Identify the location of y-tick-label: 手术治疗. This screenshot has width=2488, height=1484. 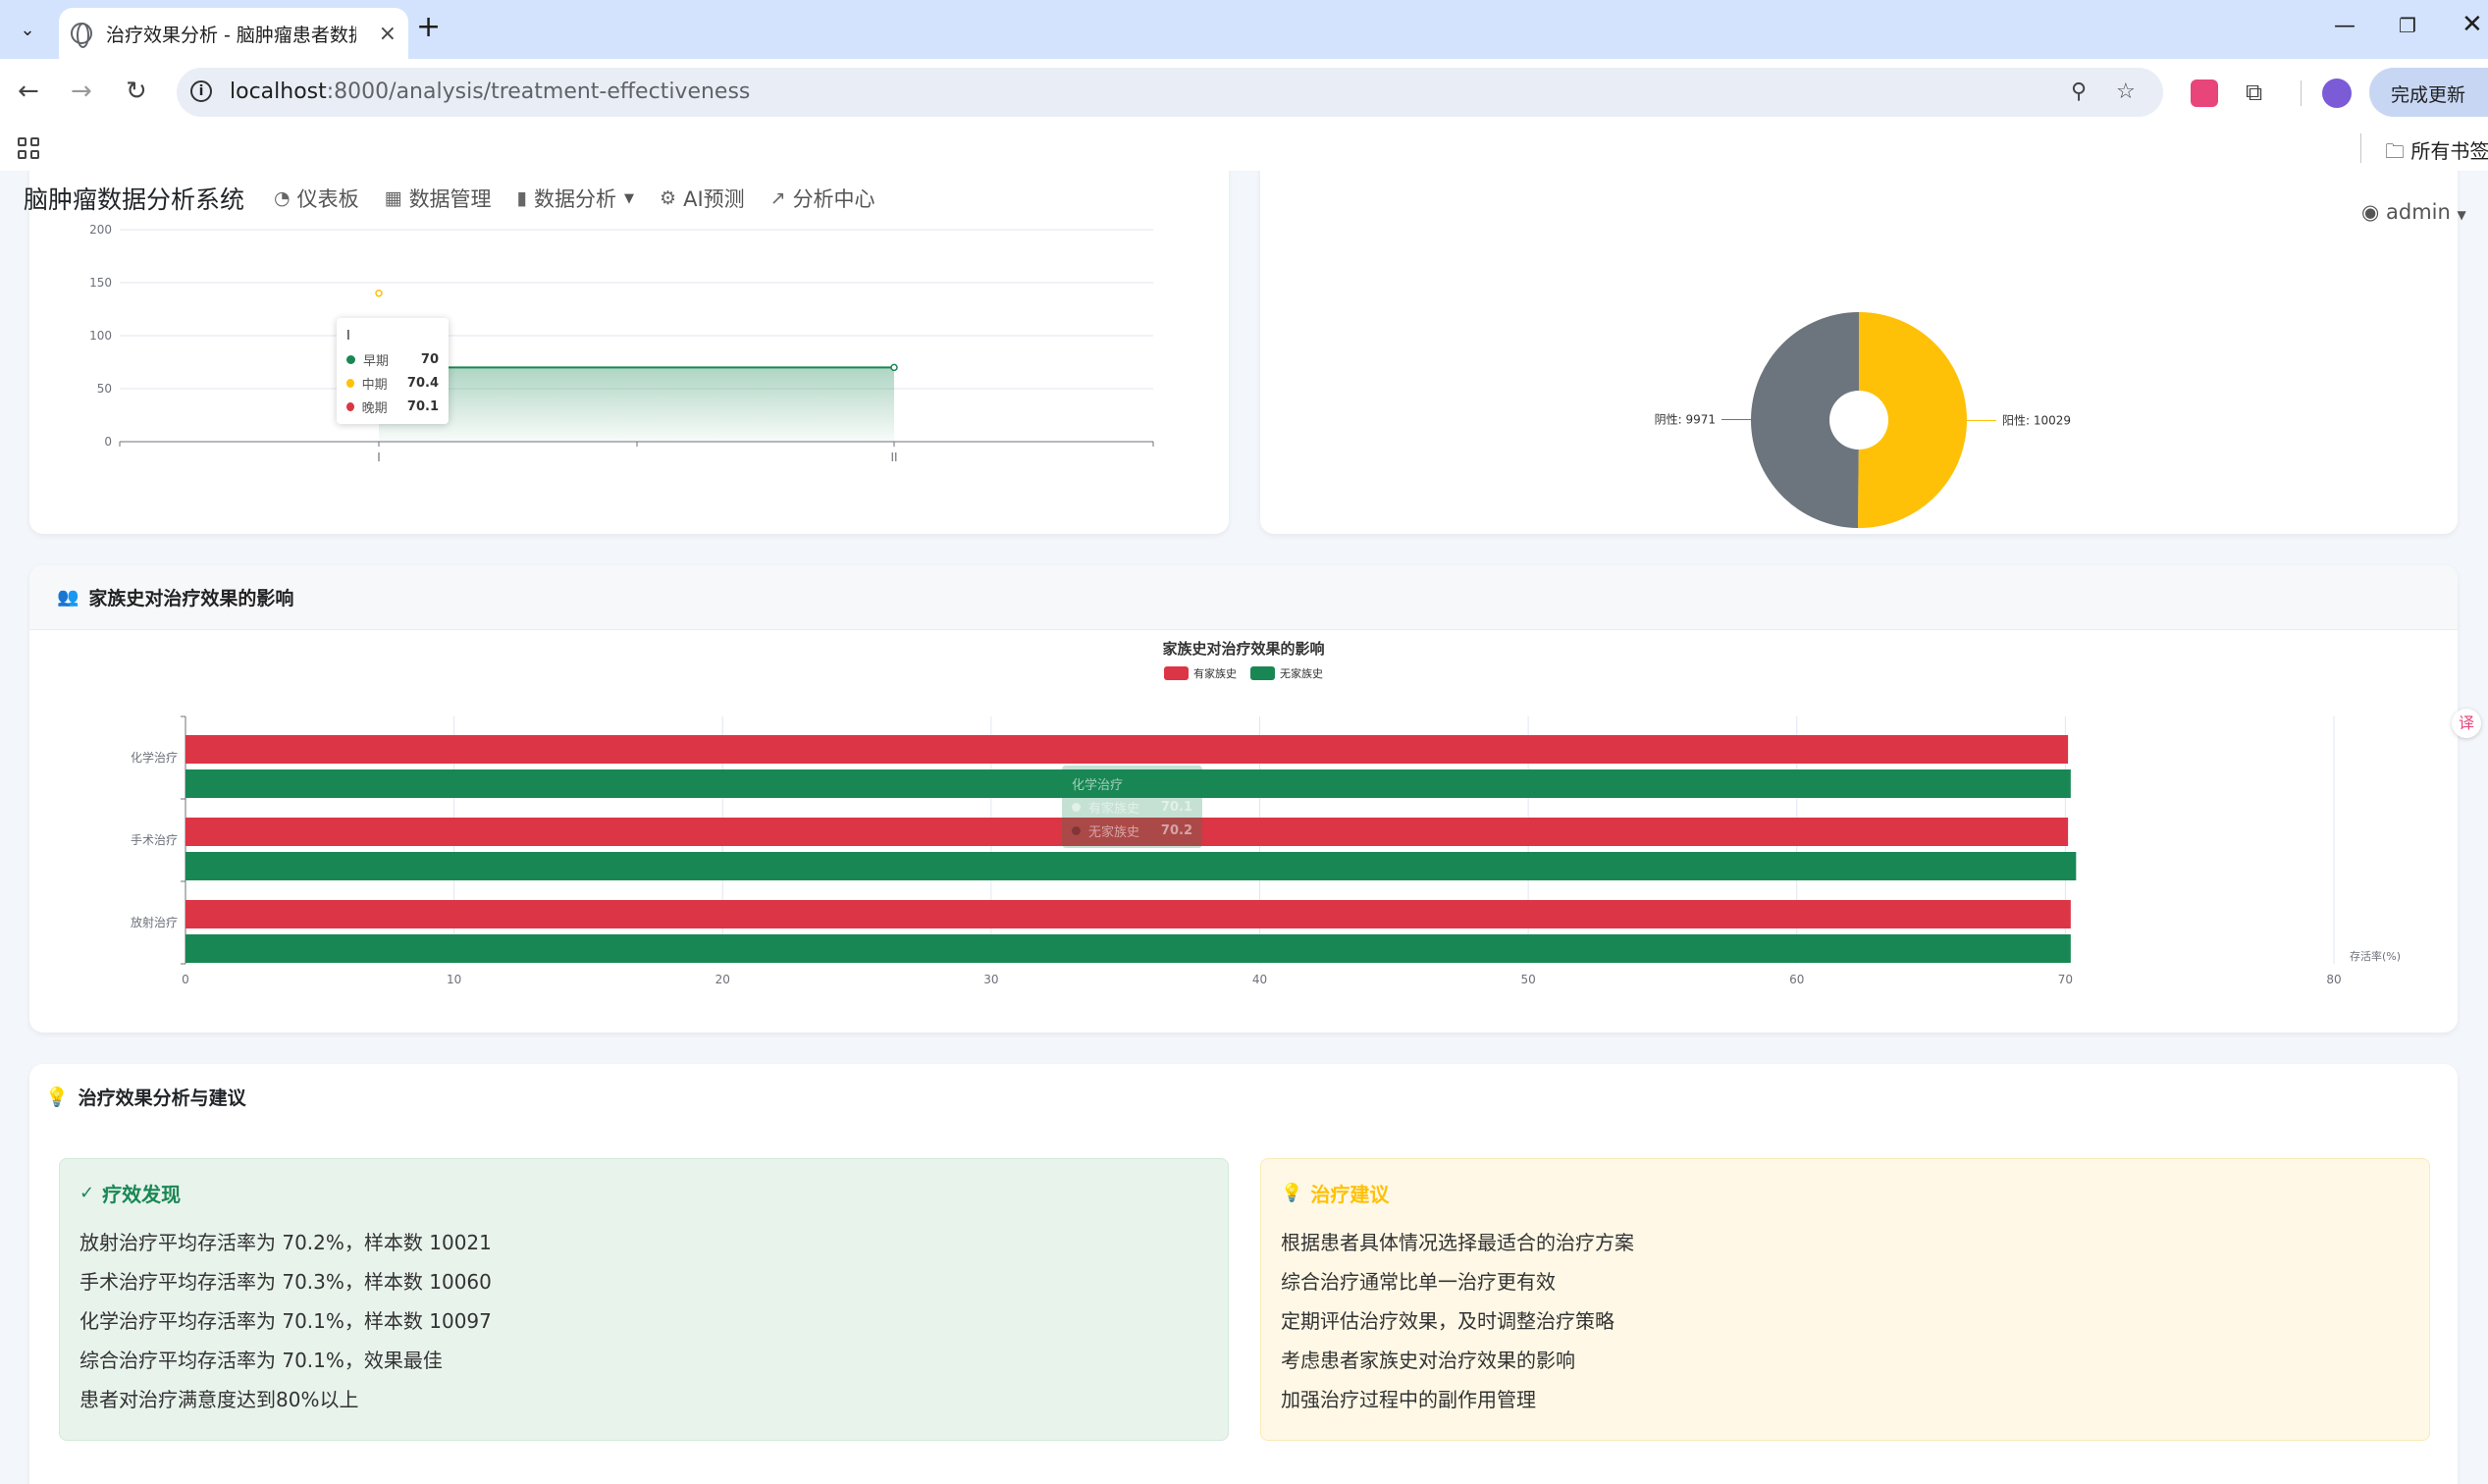
(154, 840).